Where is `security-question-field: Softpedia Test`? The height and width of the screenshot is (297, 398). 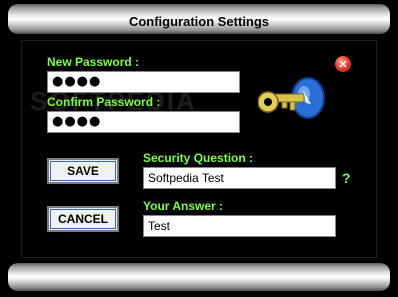 security-question-field: Softpedia Test is located at coordinates (239, 178).